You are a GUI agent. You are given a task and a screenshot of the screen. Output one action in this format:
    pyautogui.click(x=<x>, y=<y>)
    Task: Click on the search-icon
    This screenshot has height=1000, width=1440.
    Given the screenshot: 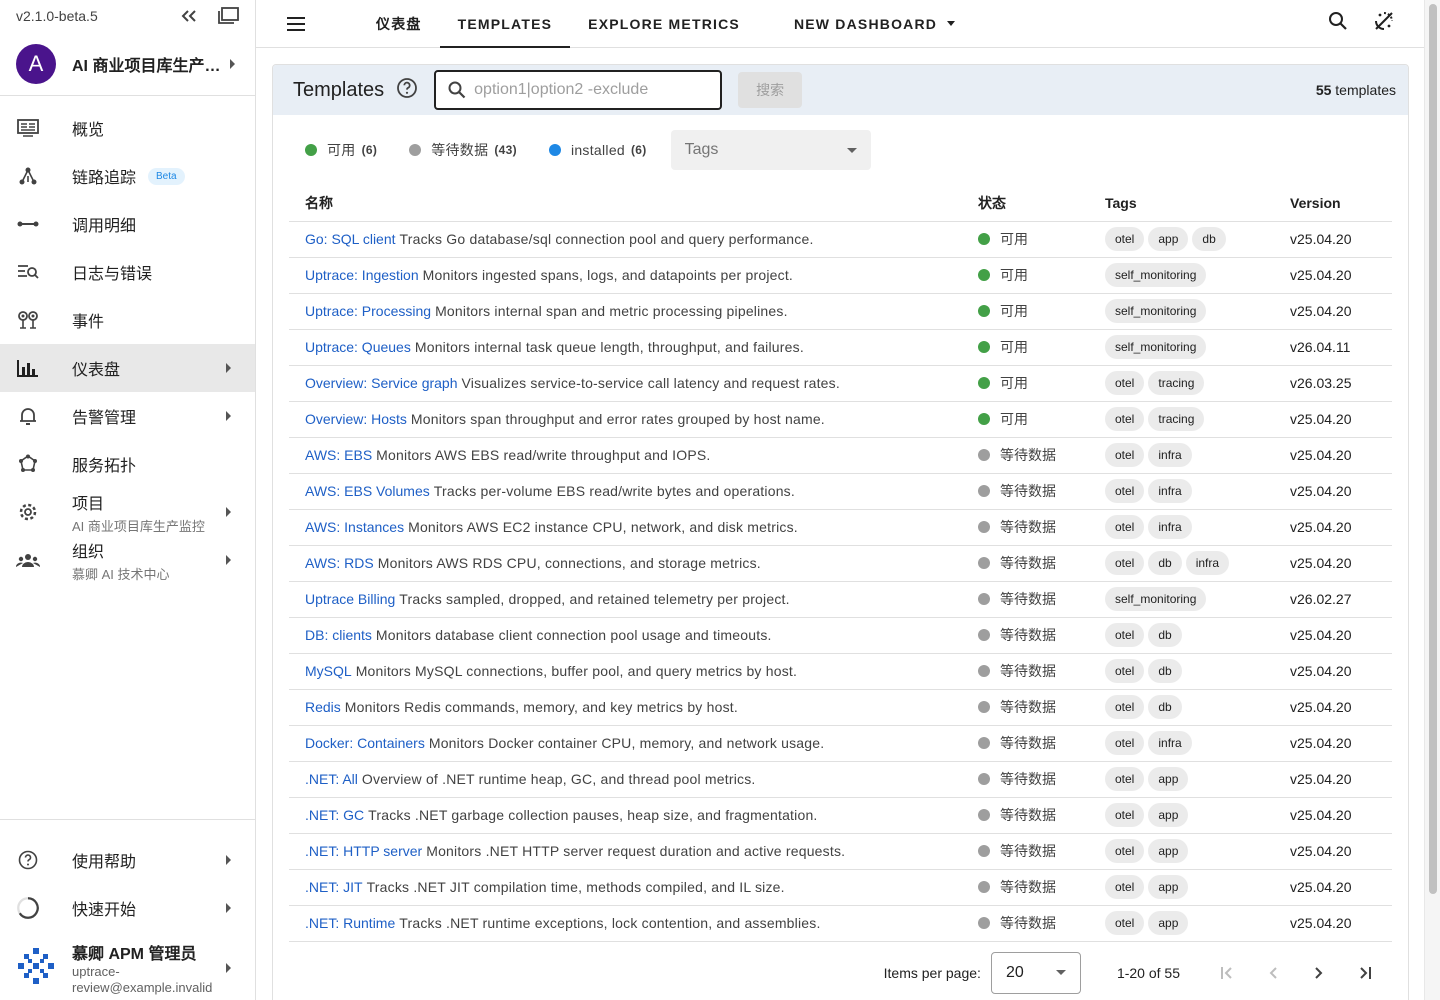 What is the action you would take?
    pyautogui.click(x=1338, y=23)
    